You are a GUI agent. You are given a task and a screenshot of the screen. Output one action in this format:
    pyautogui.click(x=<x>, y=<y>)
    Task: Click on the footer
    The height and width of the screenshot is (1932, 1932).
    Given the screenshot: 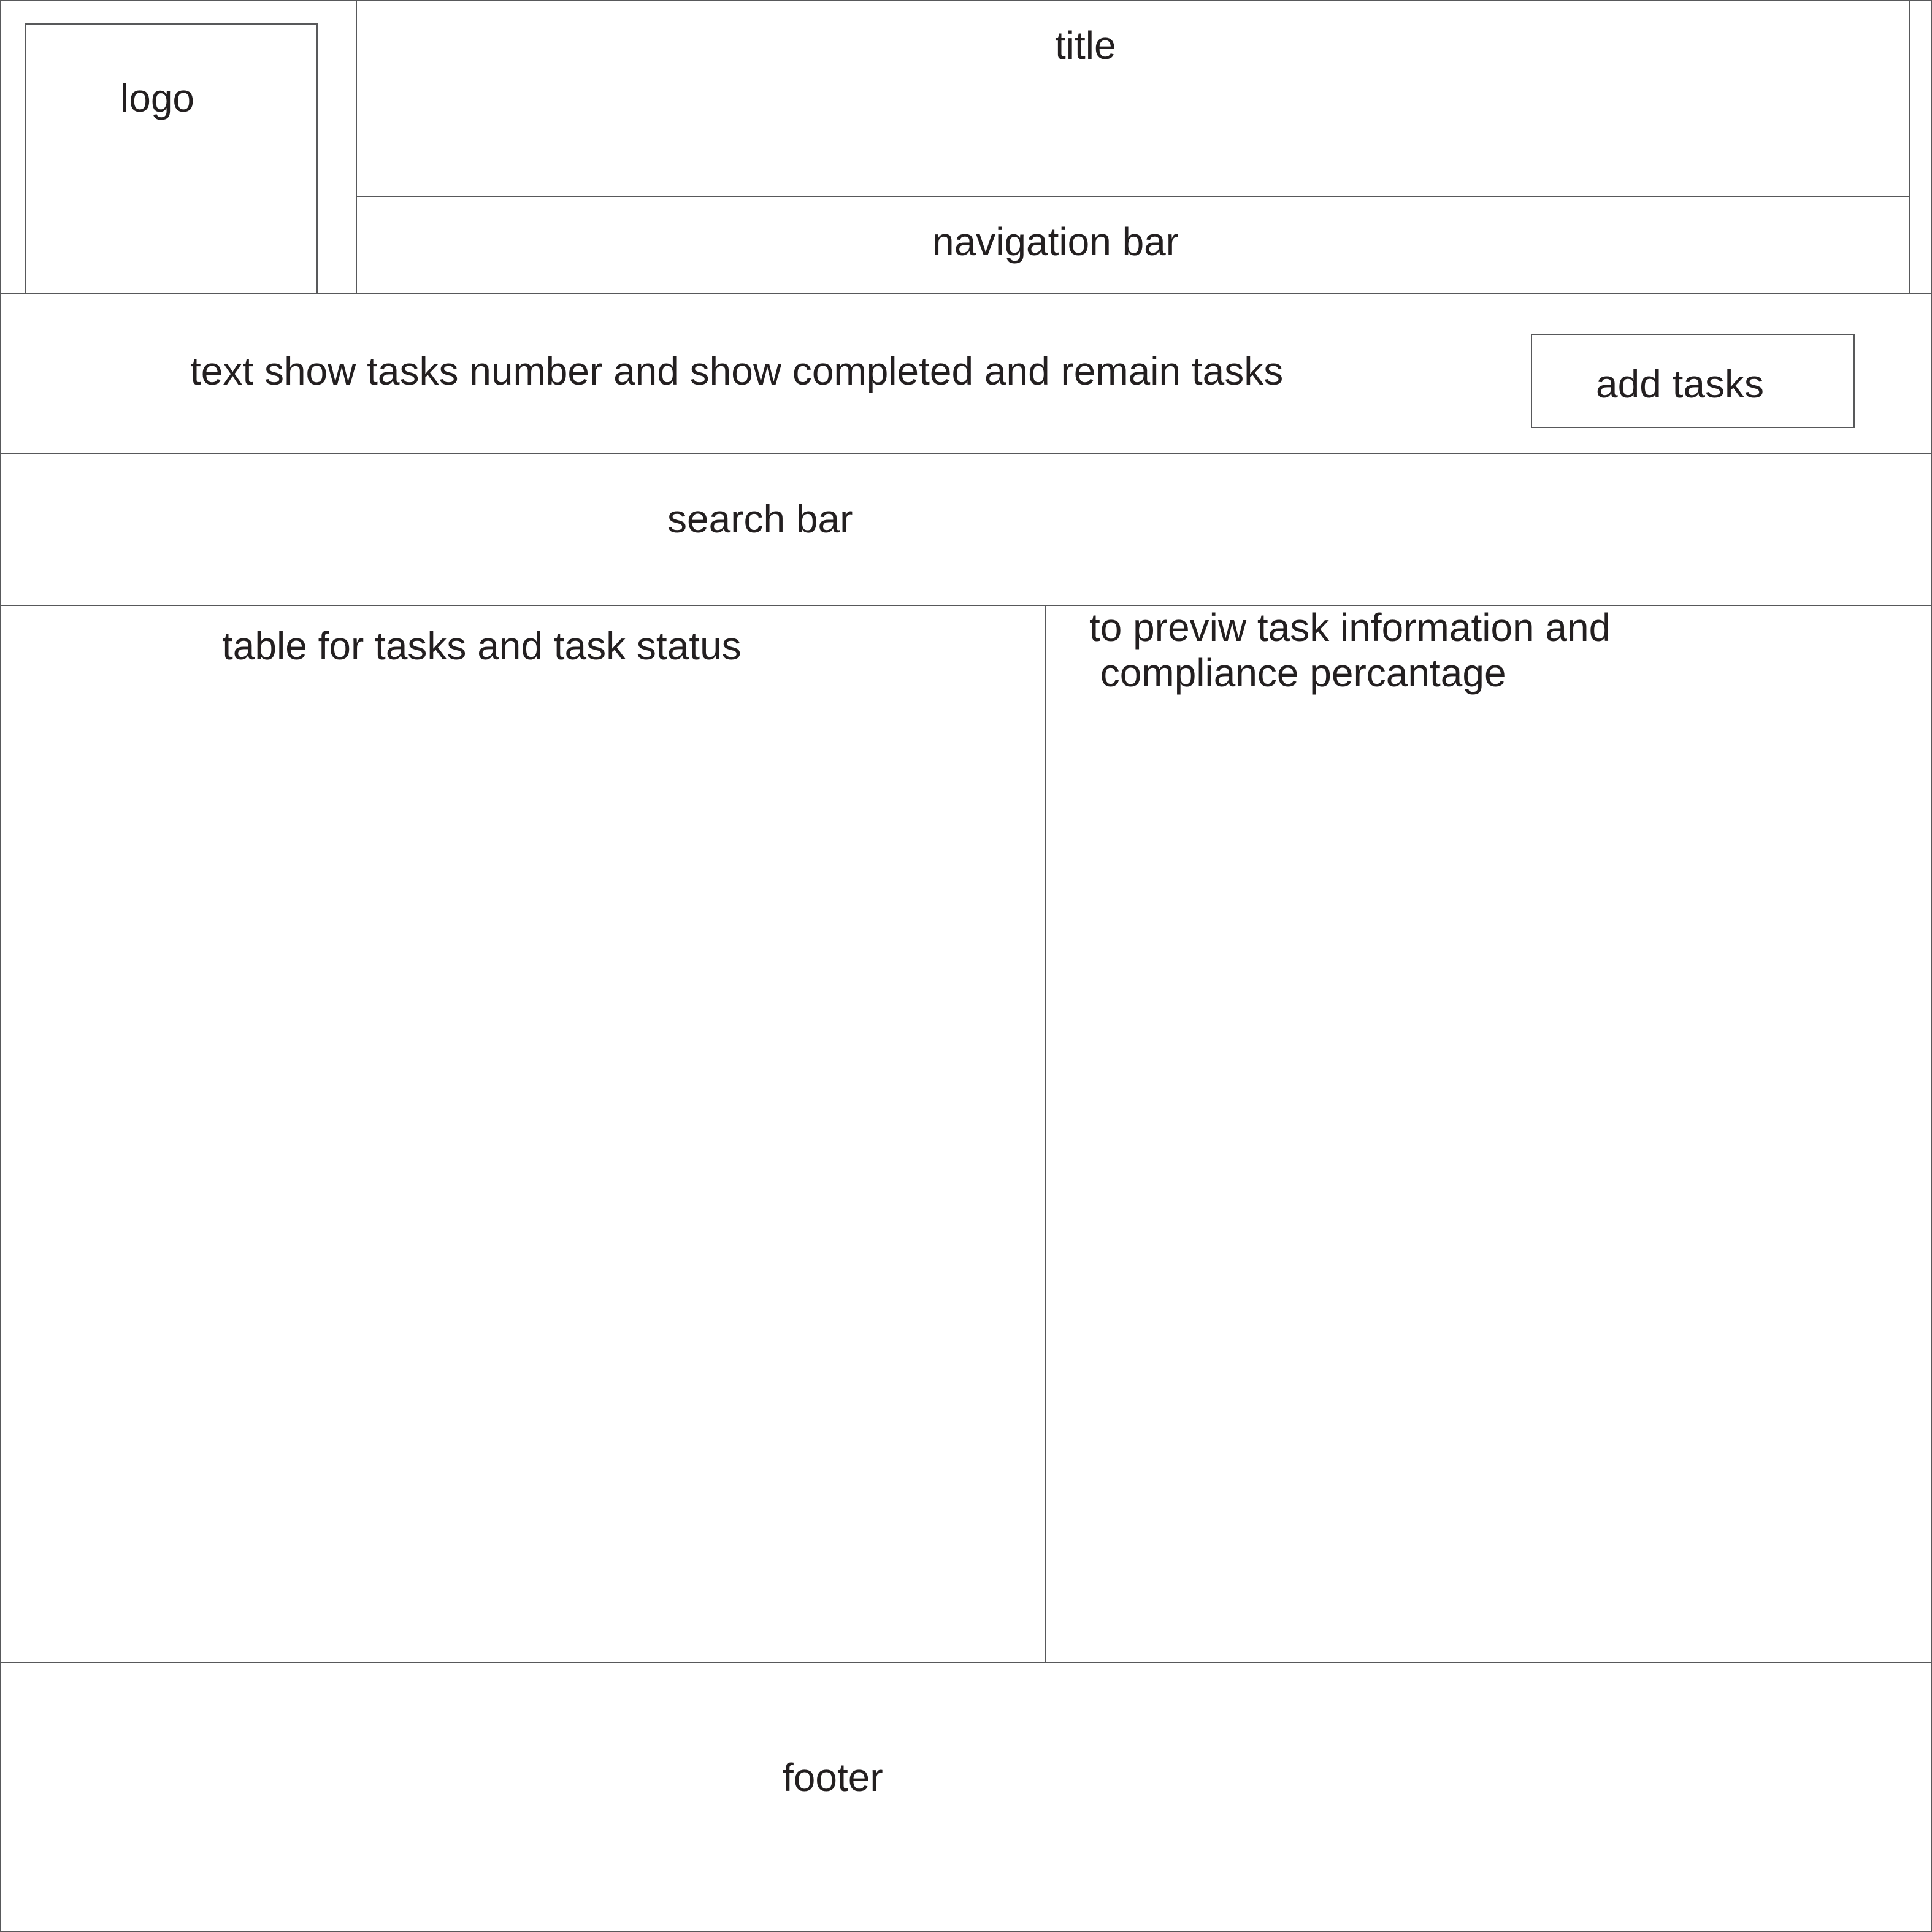 What is the action you would take?
    pyautogui.click(x=966, y=1797)
    